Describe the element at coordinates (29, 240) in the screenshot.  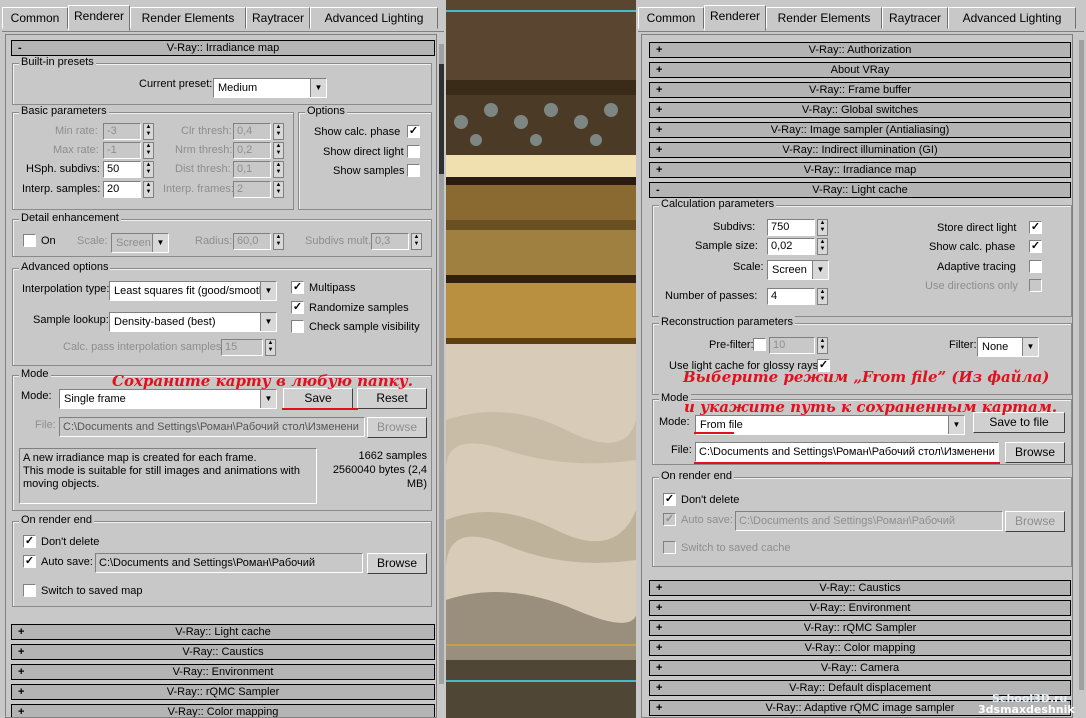
I see `detail-on-checkbox` at that location.